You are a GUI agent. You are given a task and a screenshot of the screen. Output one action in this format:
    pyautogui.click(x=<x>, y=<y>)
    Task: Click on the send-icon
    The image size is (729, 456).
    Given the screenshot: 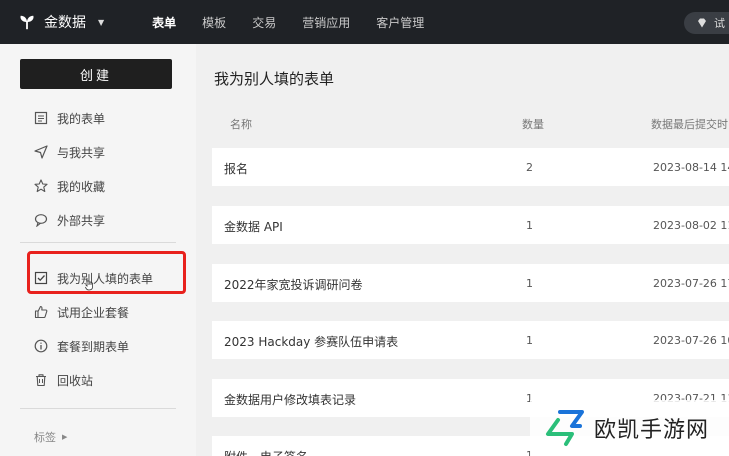 What is the action you would take?
    pyautogui.click(x=41, y=152)
    